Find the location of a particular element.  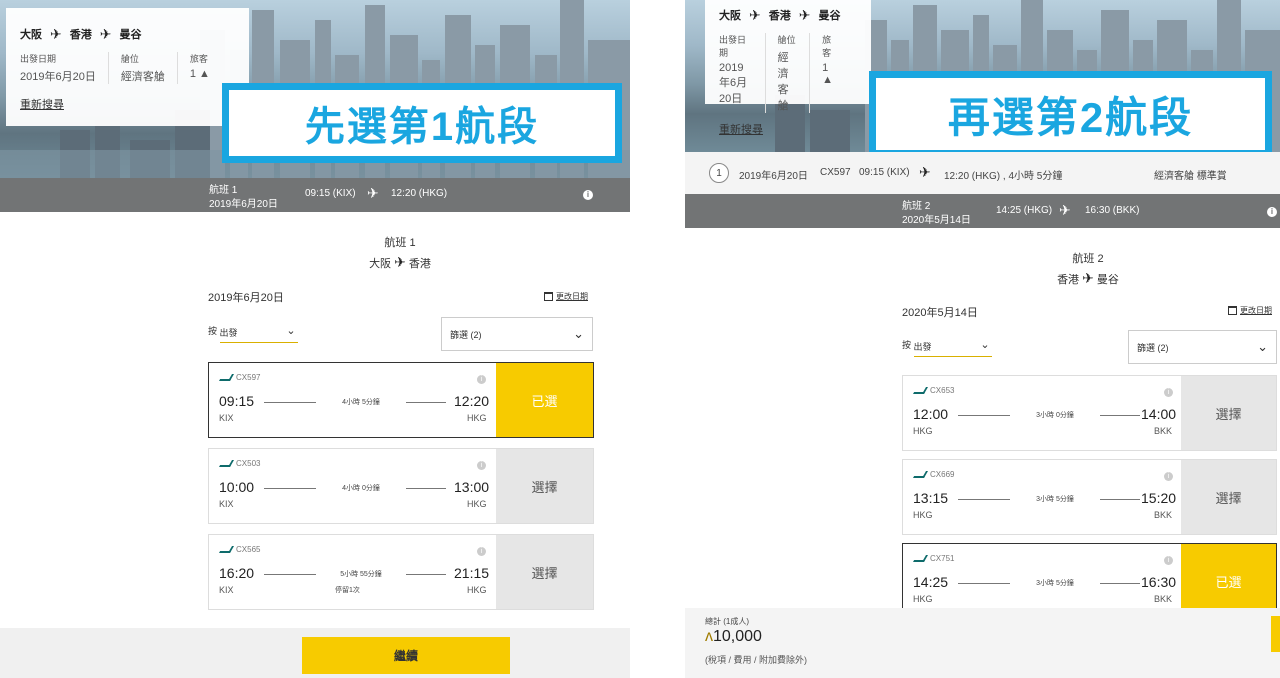

flight-number: CX597 is located at coordinates (239, 377).